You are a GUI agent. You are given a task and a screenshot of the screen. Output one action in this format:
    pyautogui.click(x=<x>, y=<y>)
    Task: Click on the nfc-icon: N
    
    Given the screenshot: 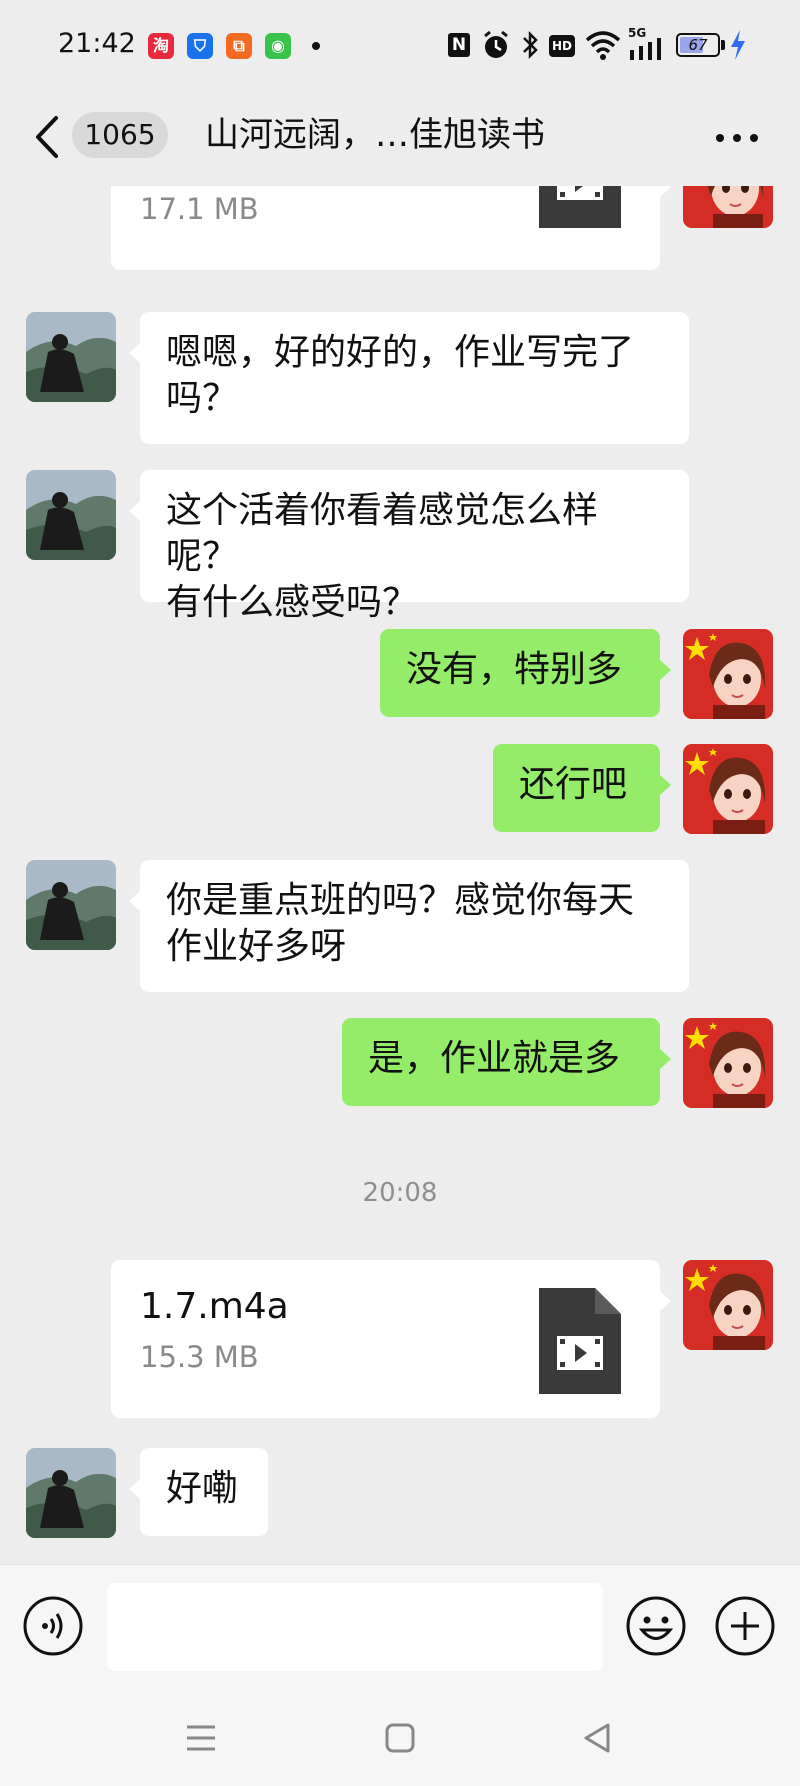 What is the action you would take?
    pyautogui.click(x=459, y=45)
    